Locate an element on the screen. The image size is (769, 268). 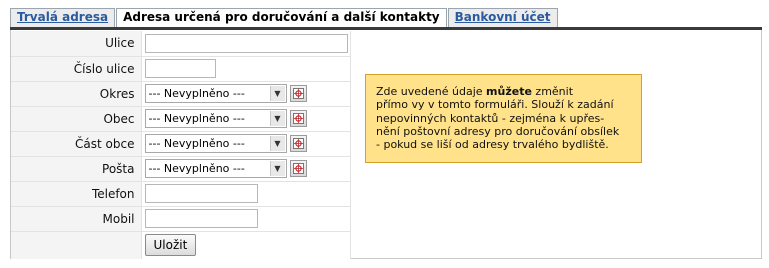
row-telefon: Telefon is located at coordinates (181, 194).